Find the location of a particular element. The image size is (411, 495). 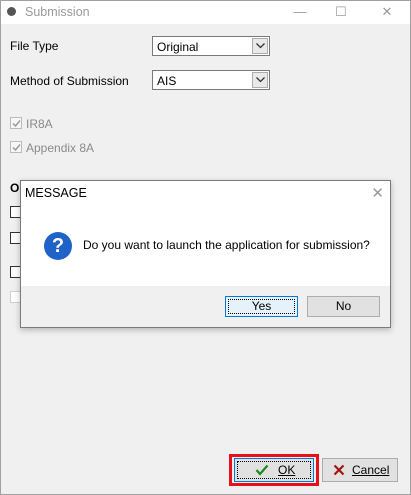

file-type-label: File Type is located at coordinates (34, 46).